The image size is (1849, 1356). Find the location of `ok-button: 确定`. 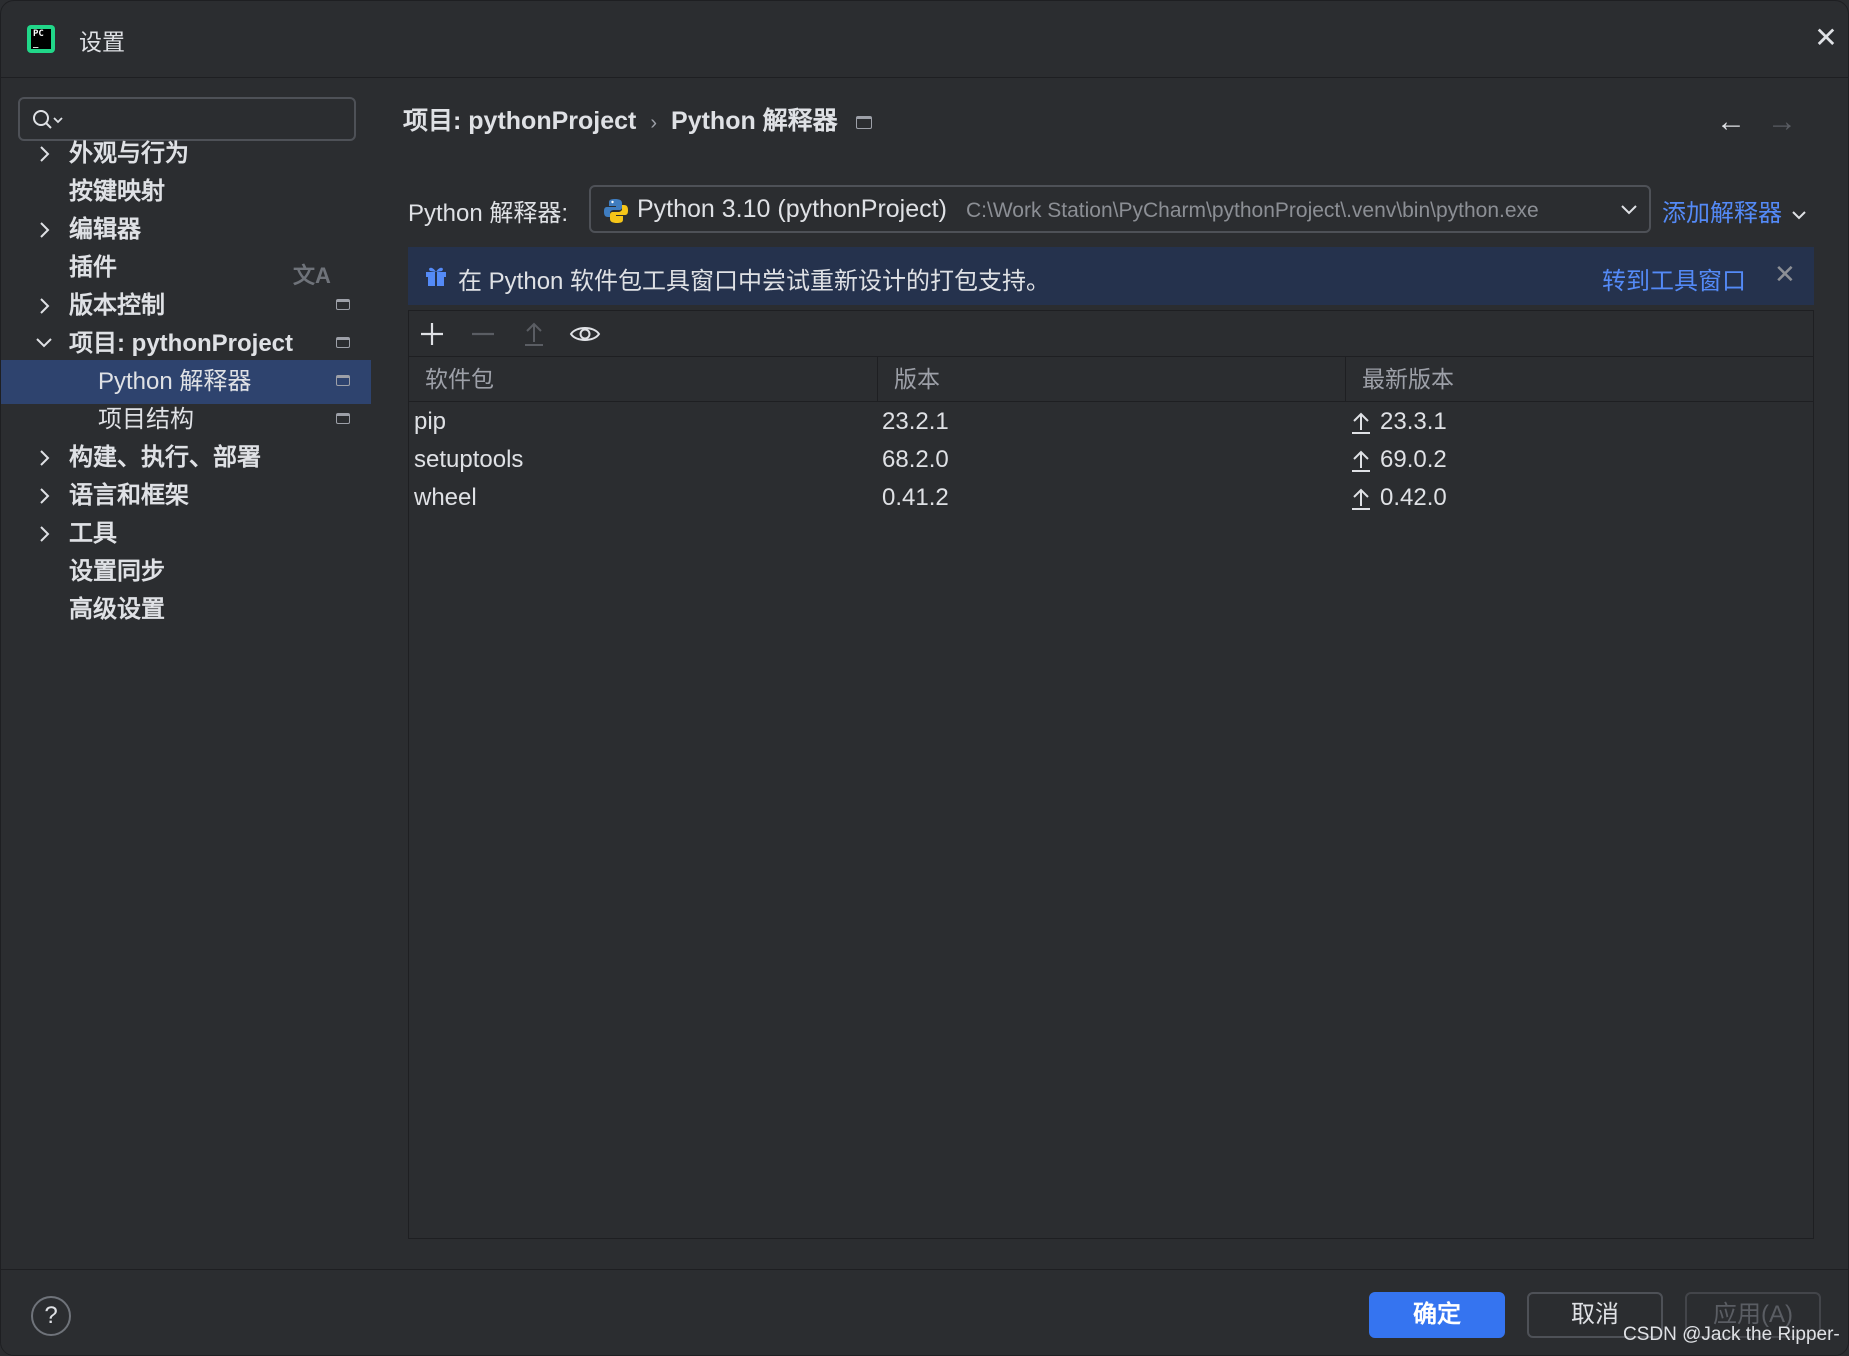

ok-button: 确定 is located at coordinates (1437, 1315).